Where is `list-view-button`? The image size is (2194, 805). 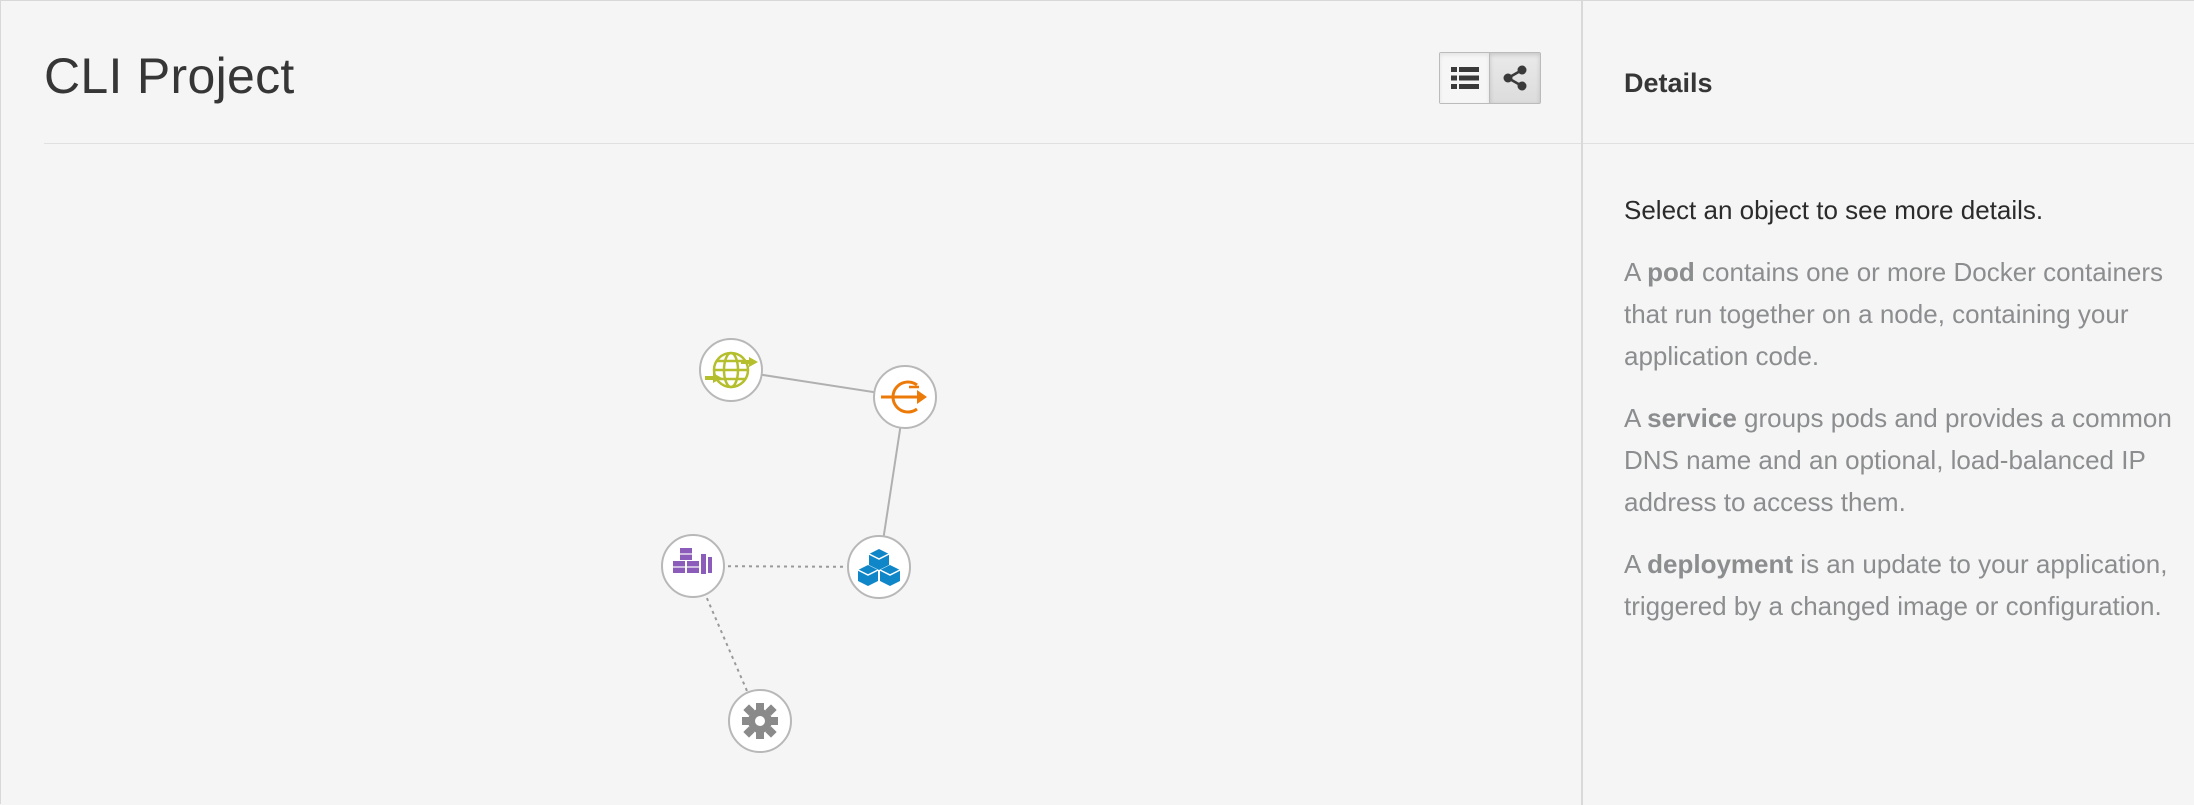 list-view-button is located at coordinates (1465, 78).